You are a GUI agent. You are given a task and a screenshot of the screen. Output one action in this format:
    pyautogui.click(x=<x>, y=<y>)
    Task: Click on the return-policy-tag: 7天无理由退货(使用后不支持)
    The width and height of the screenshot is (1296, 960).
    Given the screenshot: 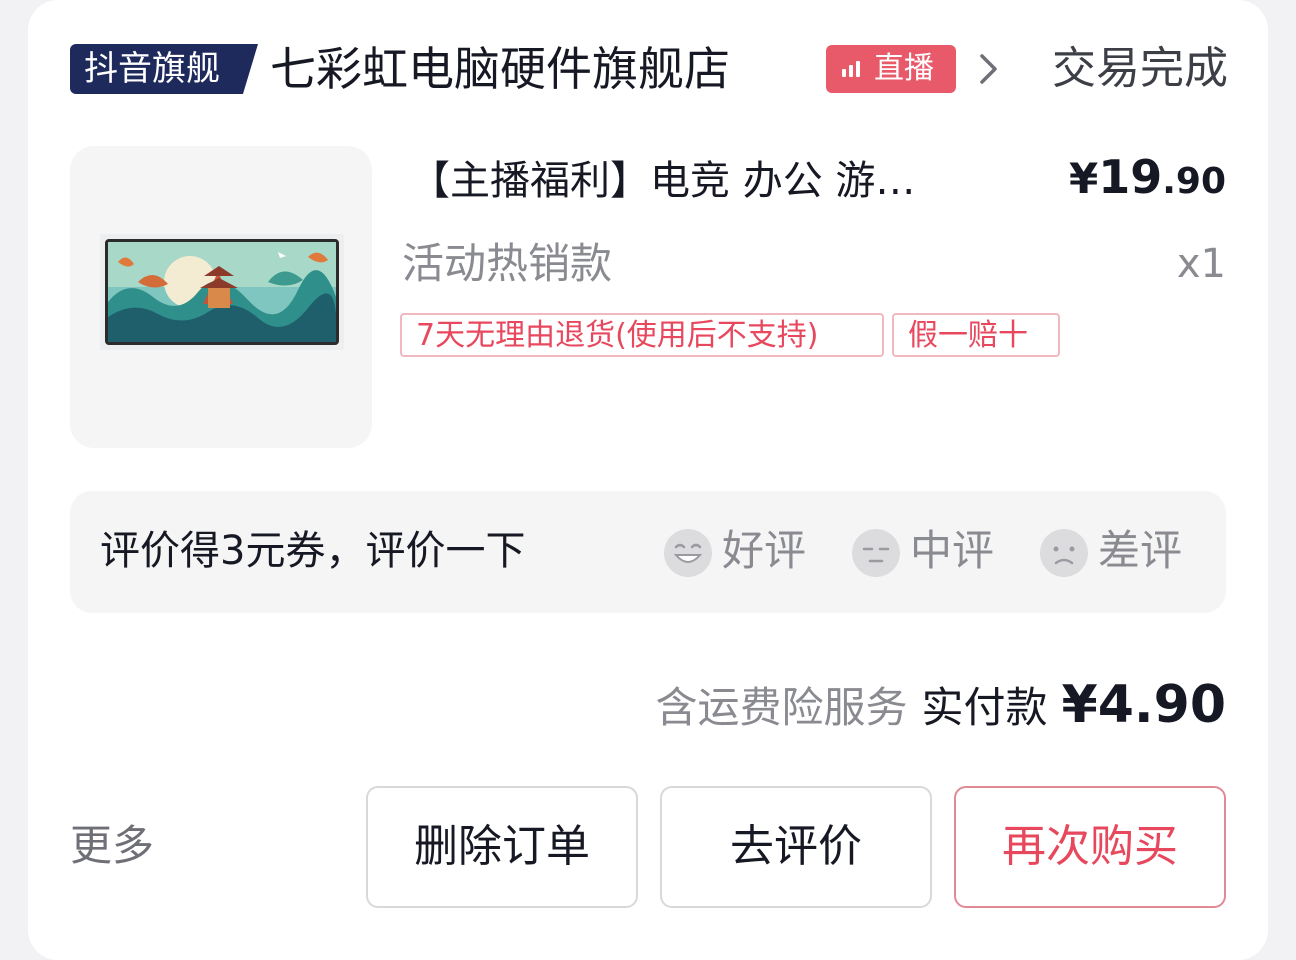 What is the action you would take?
    pyautogui.click(x=642, y=335)
    